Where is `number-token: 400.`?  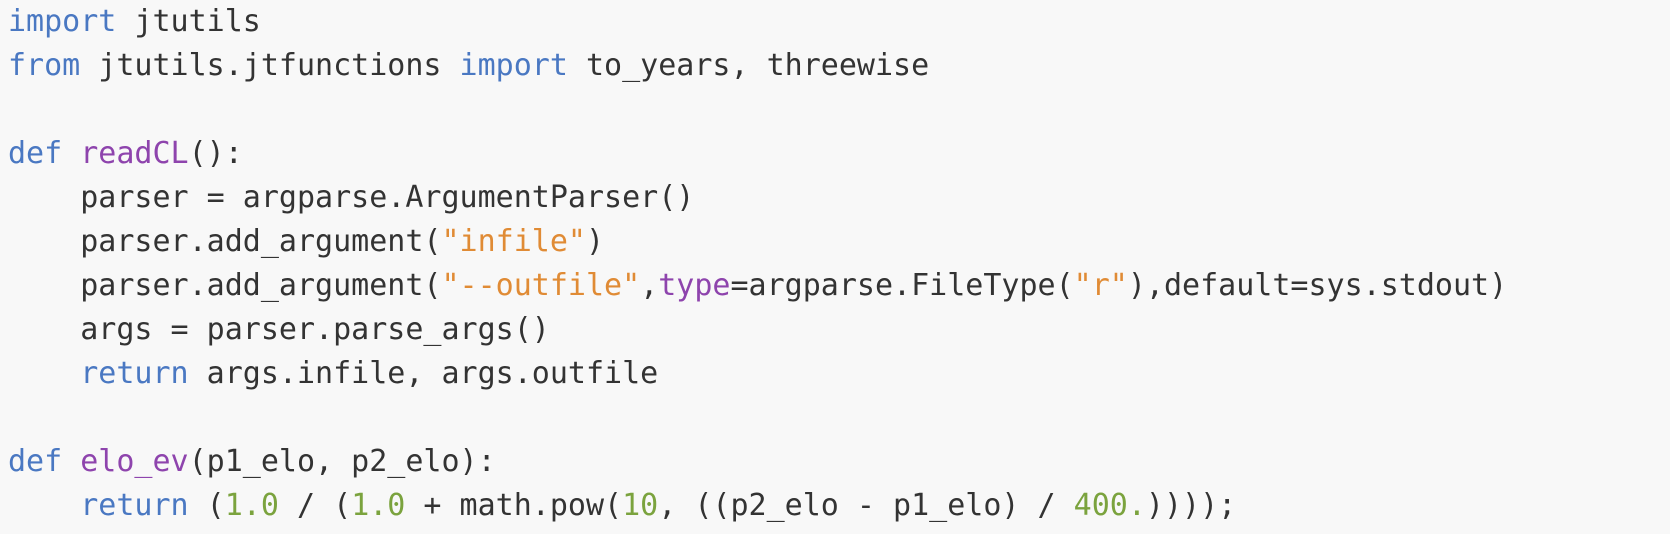
number-token: 400. is located at coordinates (1109, 505).